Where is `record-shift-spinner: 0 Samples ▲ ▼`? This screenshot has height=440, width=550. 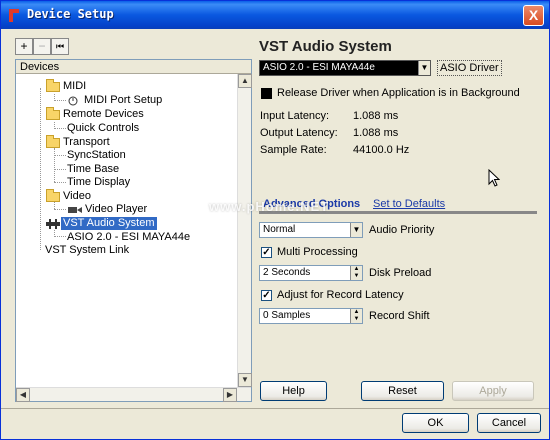 record-shift-spinner: 0 Samples ▲ ▼ is located at coordinates (311, 316).